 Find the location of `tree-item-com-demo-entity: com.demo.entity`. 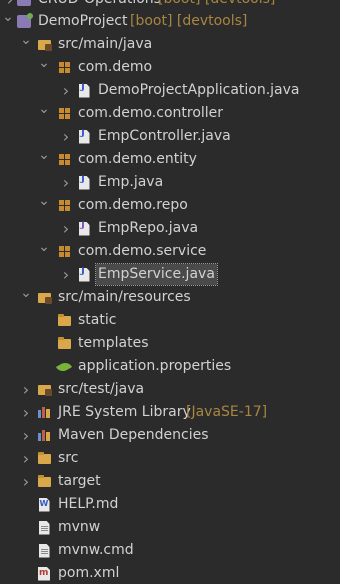

tree-item-com-demo-entity: com.demo.entity is located at coordinates (170, 159).